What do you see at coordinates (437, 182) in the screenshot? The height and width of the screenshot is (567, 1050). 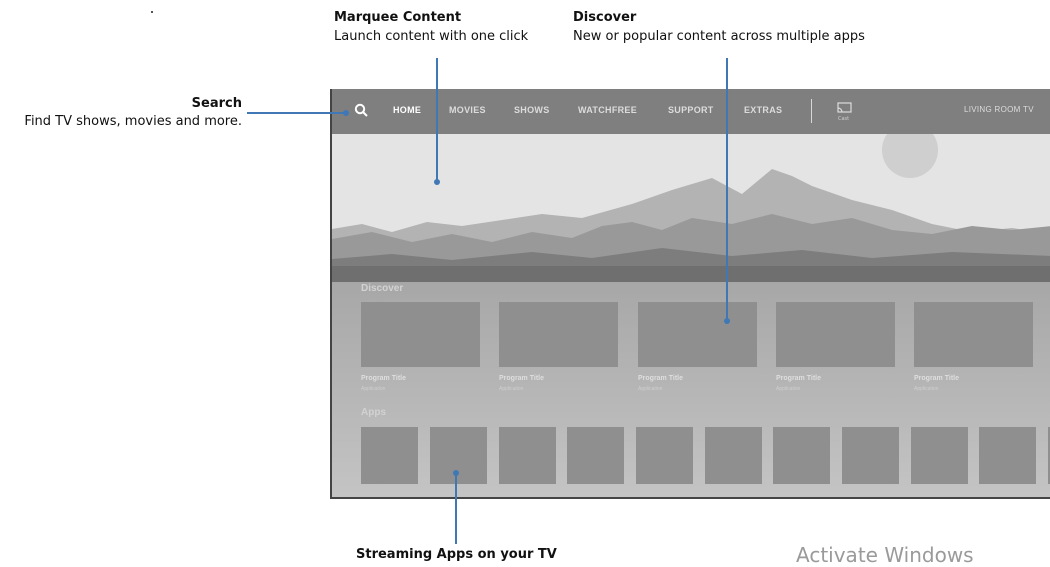 I see `marquee-callout-dot` at bounding box center [437, 182].